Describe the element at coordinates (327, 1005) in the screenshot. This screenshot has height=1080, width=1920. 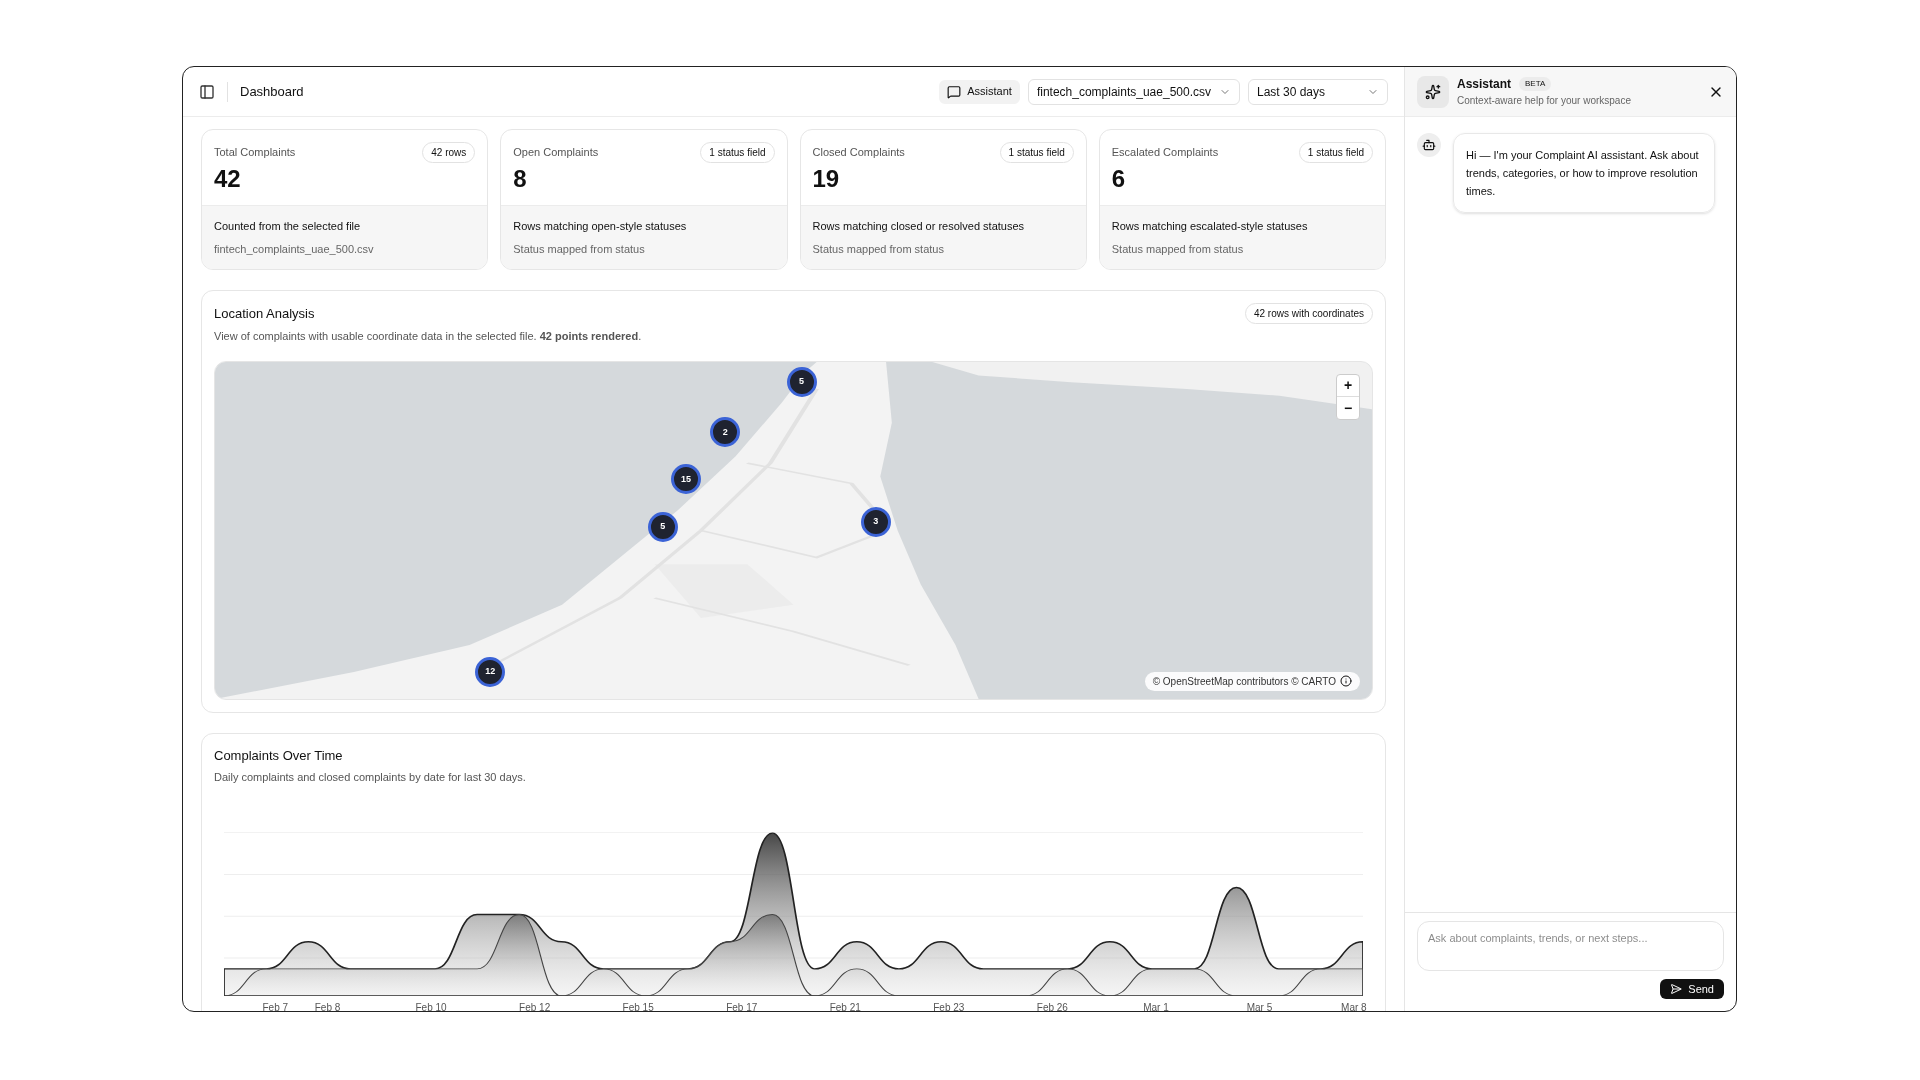
I see `axis-label: Feb 8` at that location.